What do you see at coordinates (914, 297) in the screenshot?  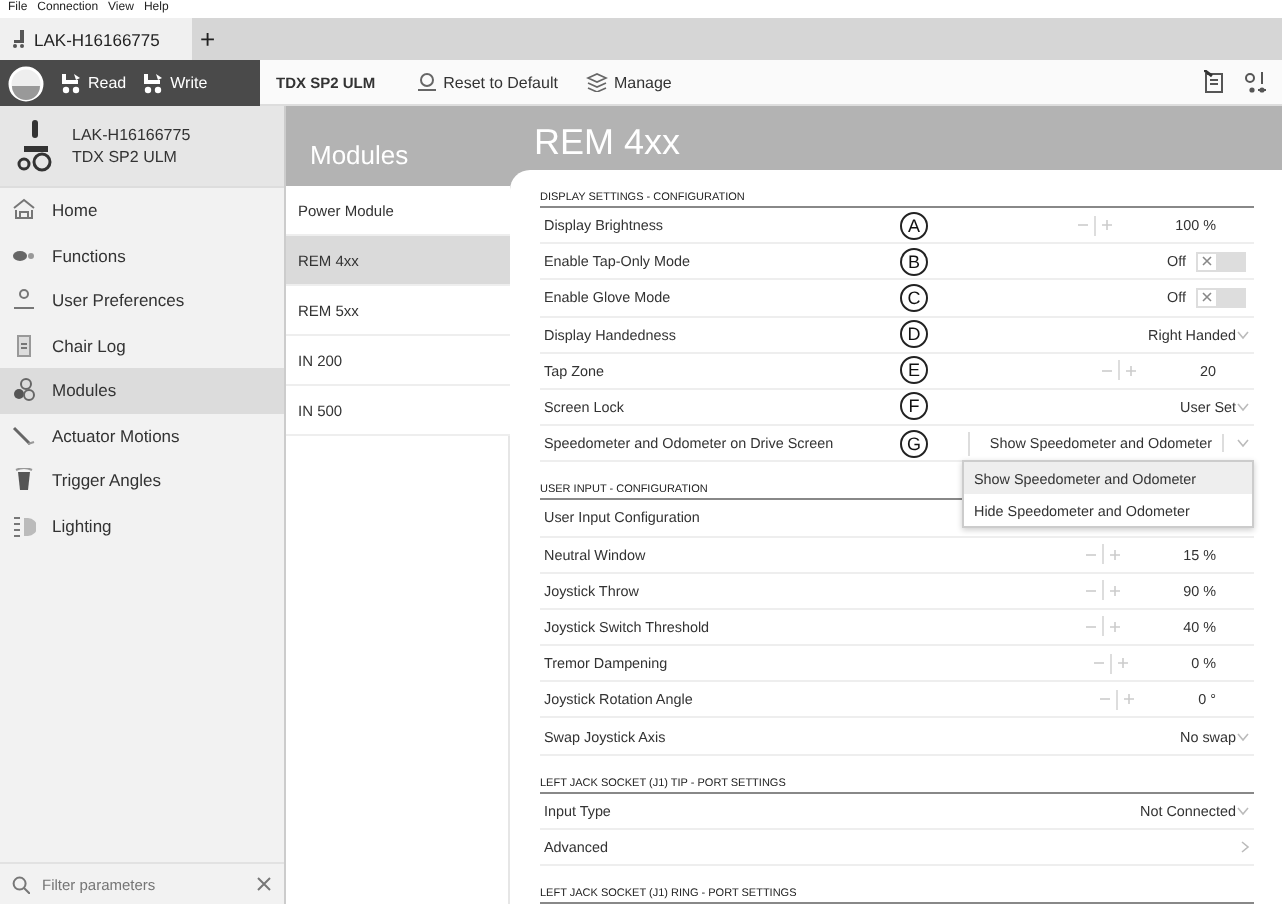 I see `callout-marker: C` at bounding box center [914, 297].